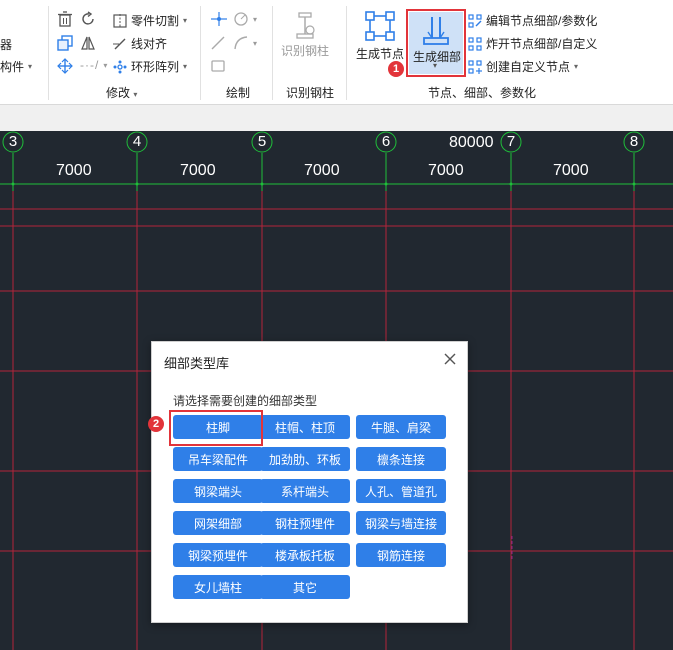 This screenshot has width=673, height=650. Describe the element at coordinates (305, 25) in the screenshot. I see `column-recognize-icon` at that location.